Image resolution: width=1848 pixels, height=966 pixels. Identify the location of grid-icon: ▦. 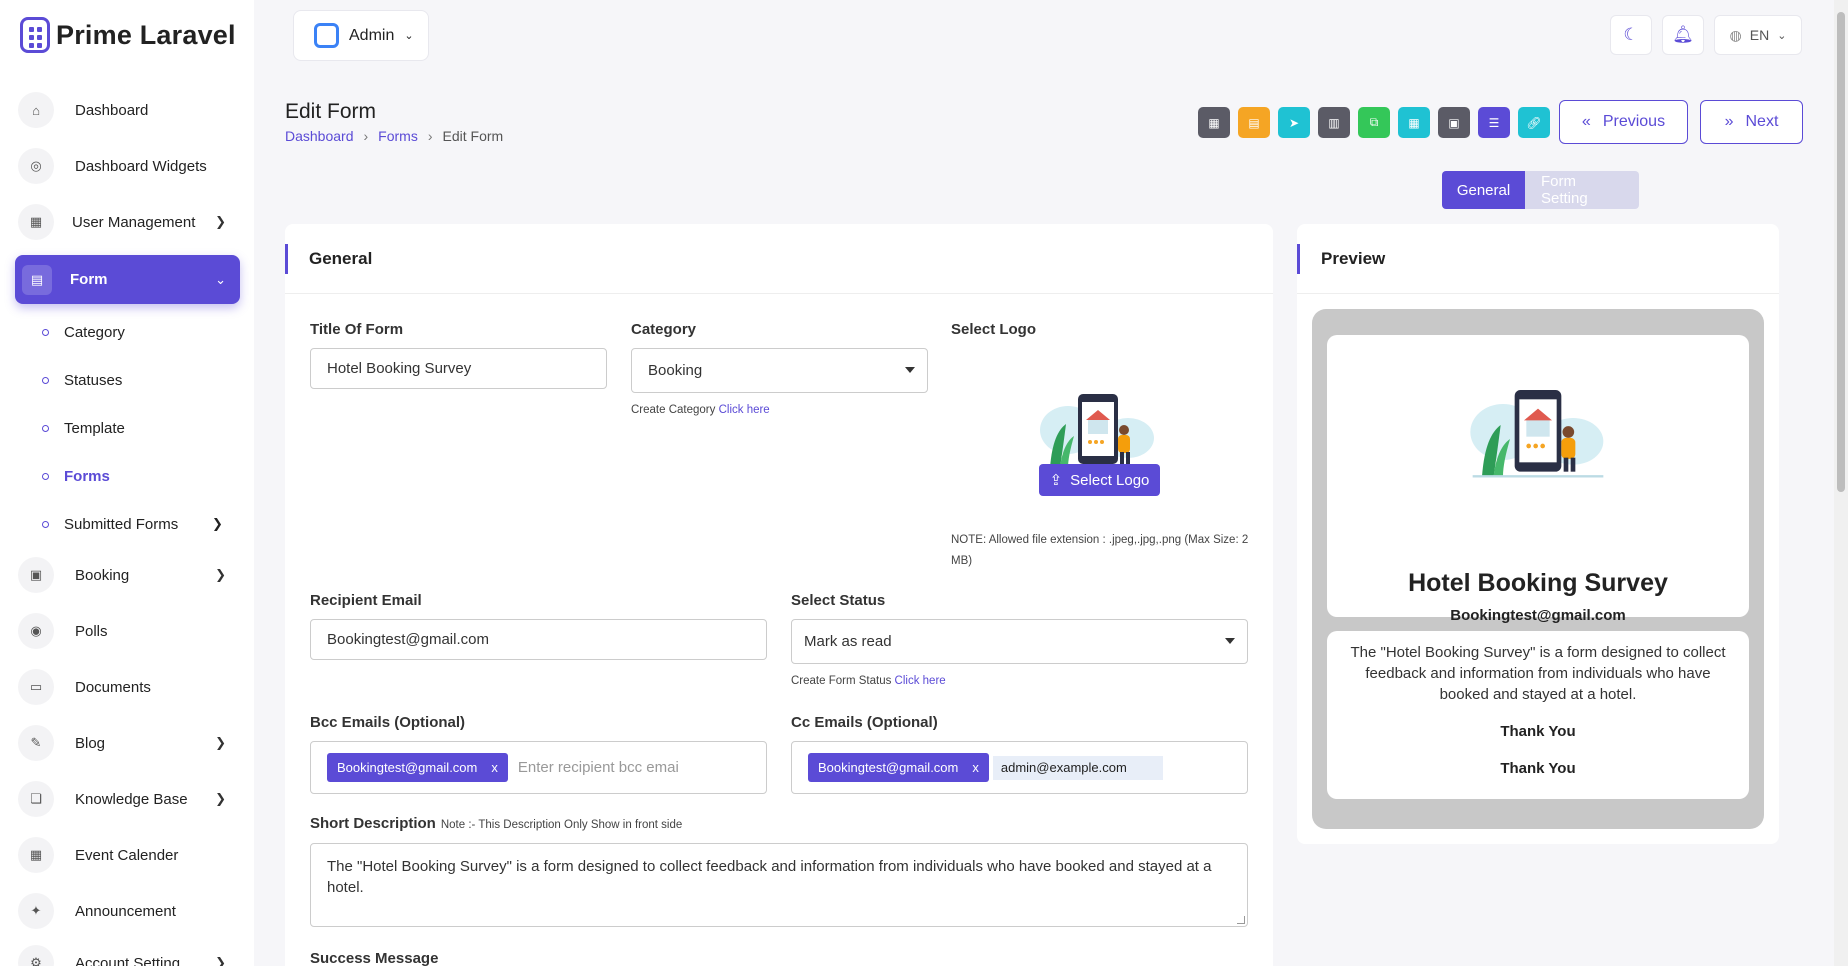
(36, 222).